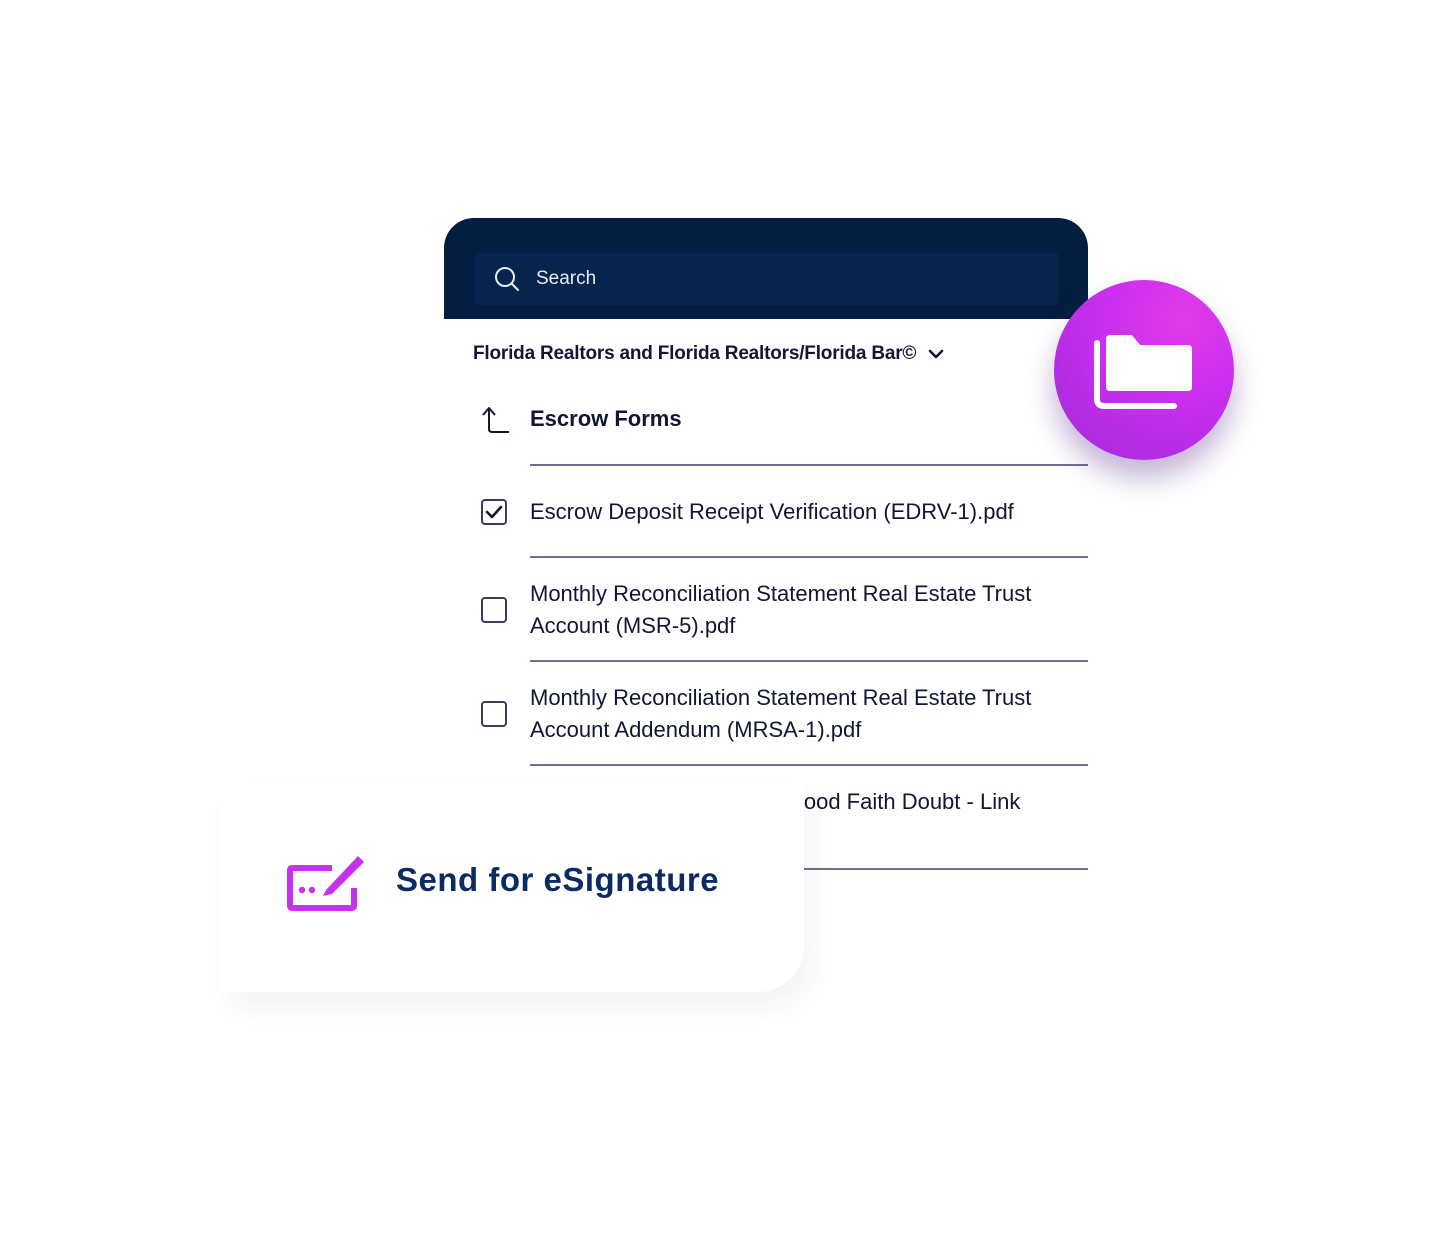 The width and height of the screenshot is (1450, 1250). I want to click on folder-badge, so click(1144, 370).